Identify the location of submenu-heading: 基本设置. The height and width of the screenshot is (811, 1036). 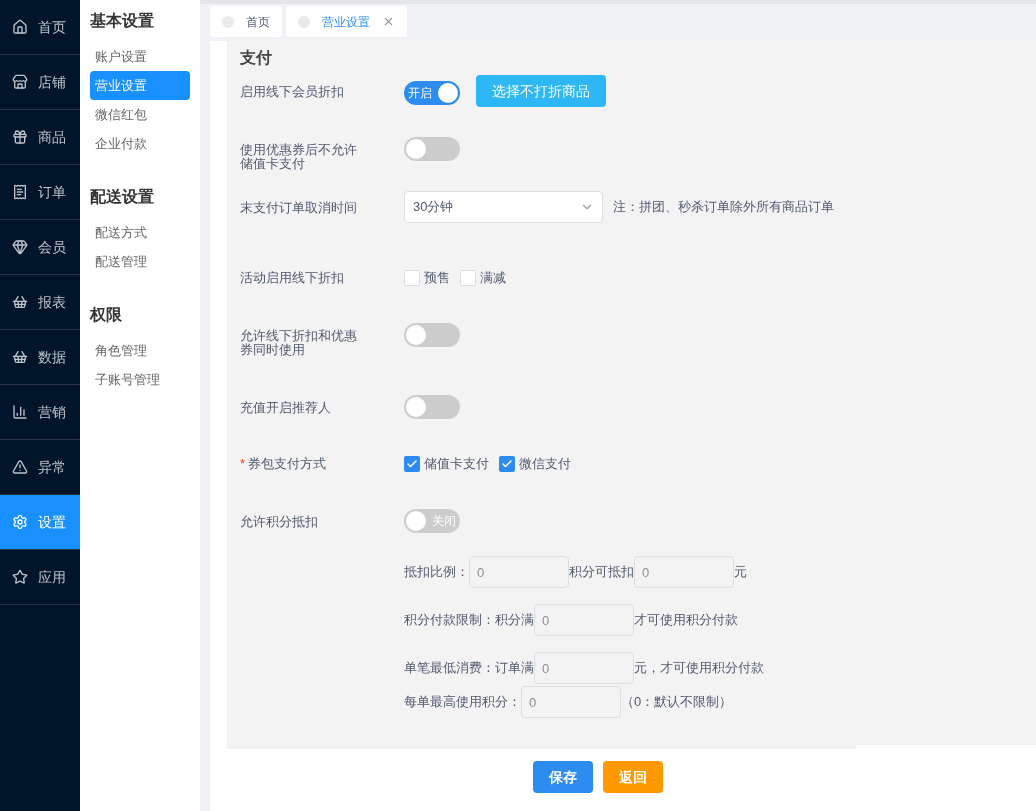
(122, 21).